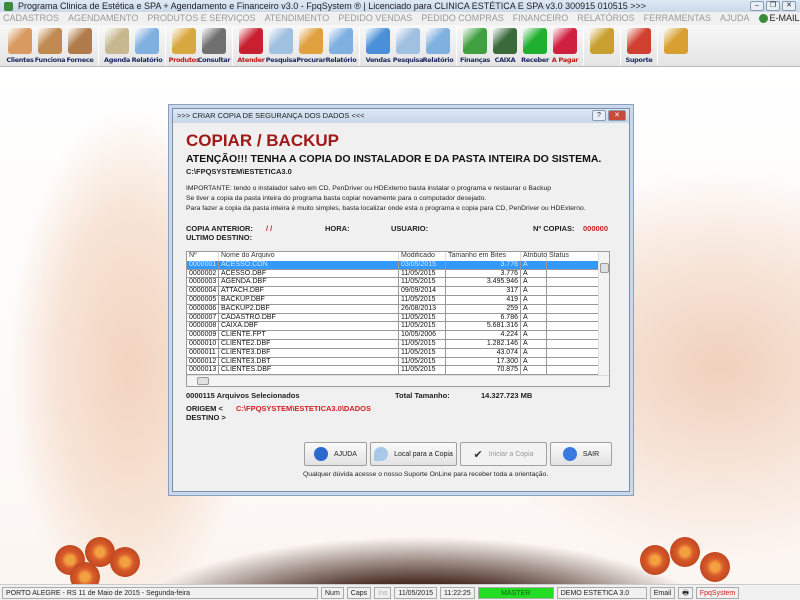  What do you see at coordinates (398, 362) in the screenshot?
I see `table-row: 0000012 CLIENTE3.DBT 11/05/2015 17.300 A` at bounding box center [398, 362].